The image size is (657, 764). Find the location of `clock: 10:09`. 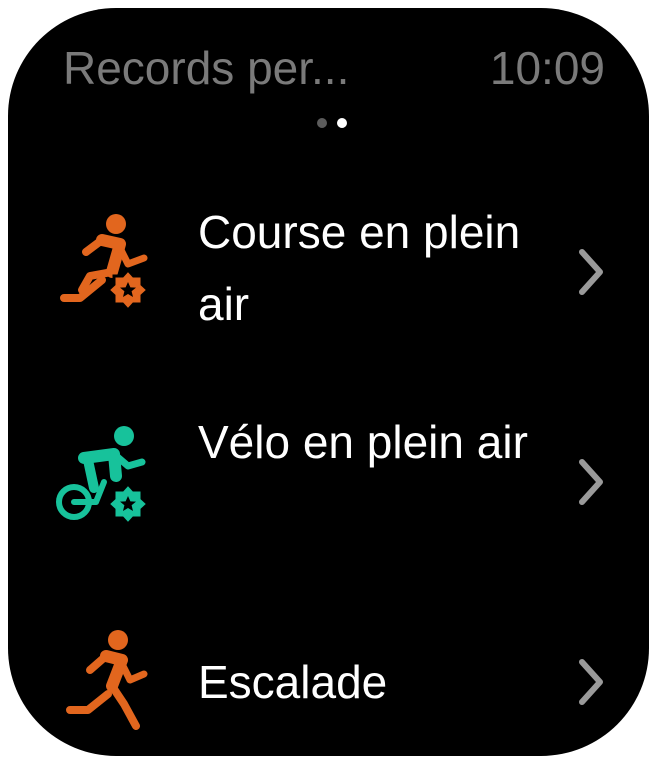

clock: 10:09 is located at coordinates (547, 68).